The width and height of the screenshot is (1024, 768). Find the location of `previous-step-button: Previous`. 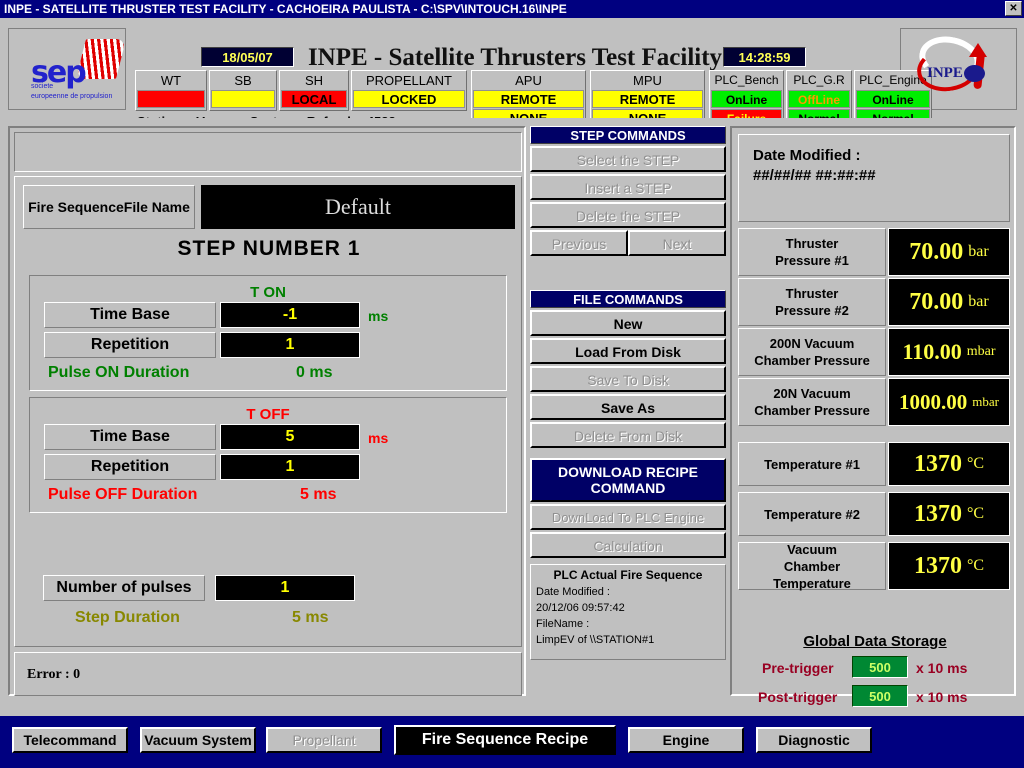

previous-step-button: Previous is located at coordinates (579, 243).